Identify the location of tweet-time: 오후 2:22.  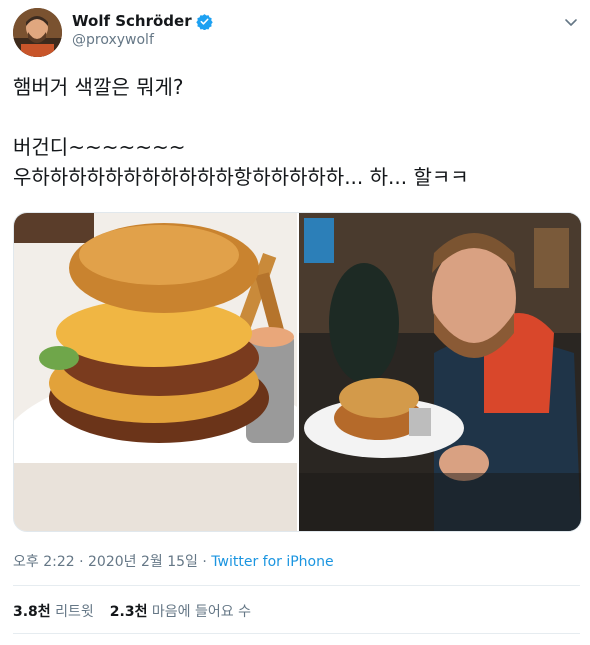
(44, 562).